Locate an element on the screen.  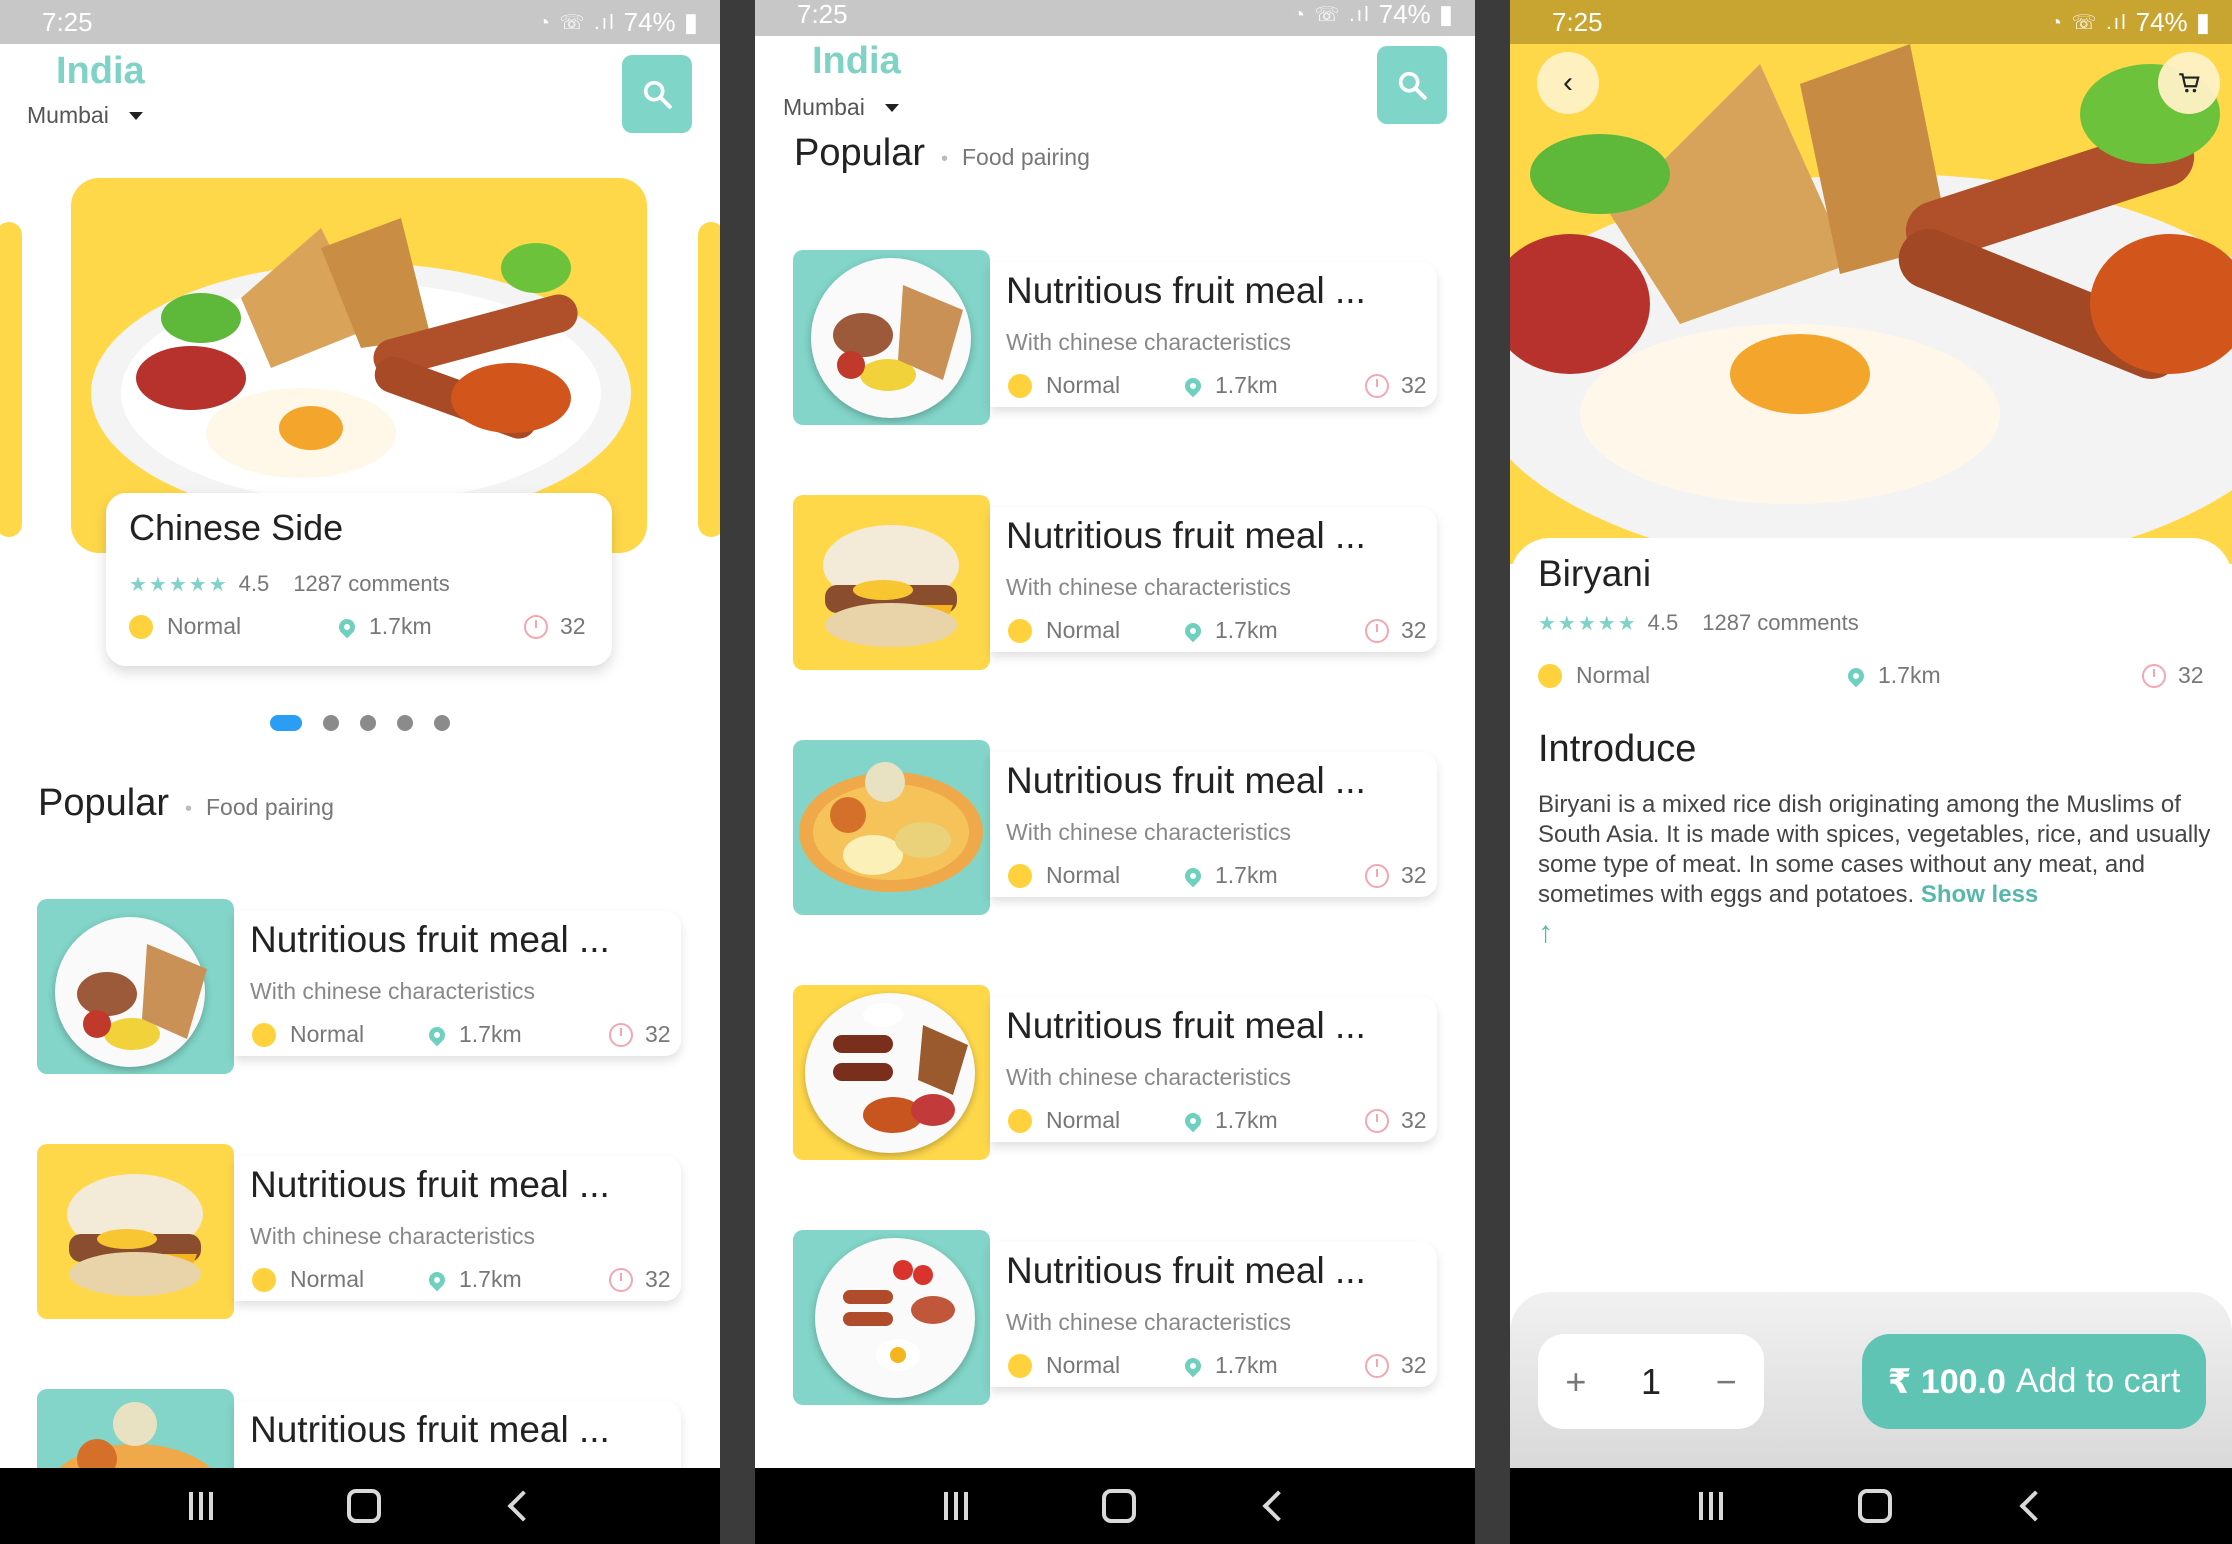
back-button: ‹ is located at coordinates (1568, 83).